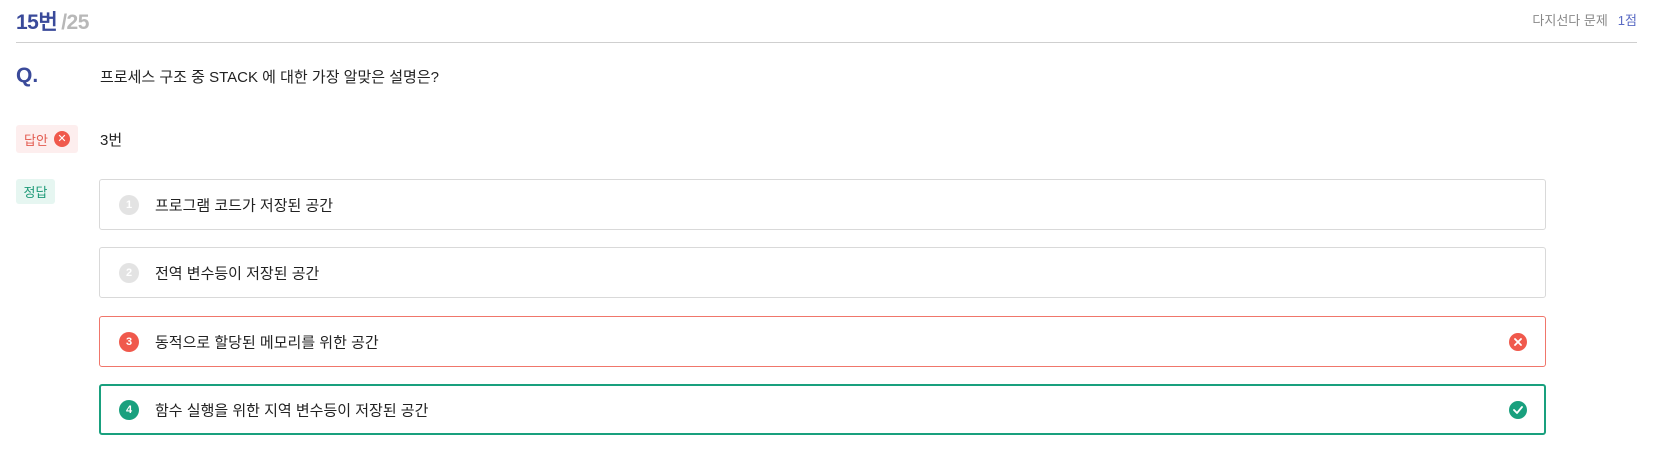 This screenshot has height=470, width=1653. Describe the element at coordinates (822, 341) in the screenshot. I see `option-3: 3 동적으로 할당된 메모리를 위한 공간` at that location.